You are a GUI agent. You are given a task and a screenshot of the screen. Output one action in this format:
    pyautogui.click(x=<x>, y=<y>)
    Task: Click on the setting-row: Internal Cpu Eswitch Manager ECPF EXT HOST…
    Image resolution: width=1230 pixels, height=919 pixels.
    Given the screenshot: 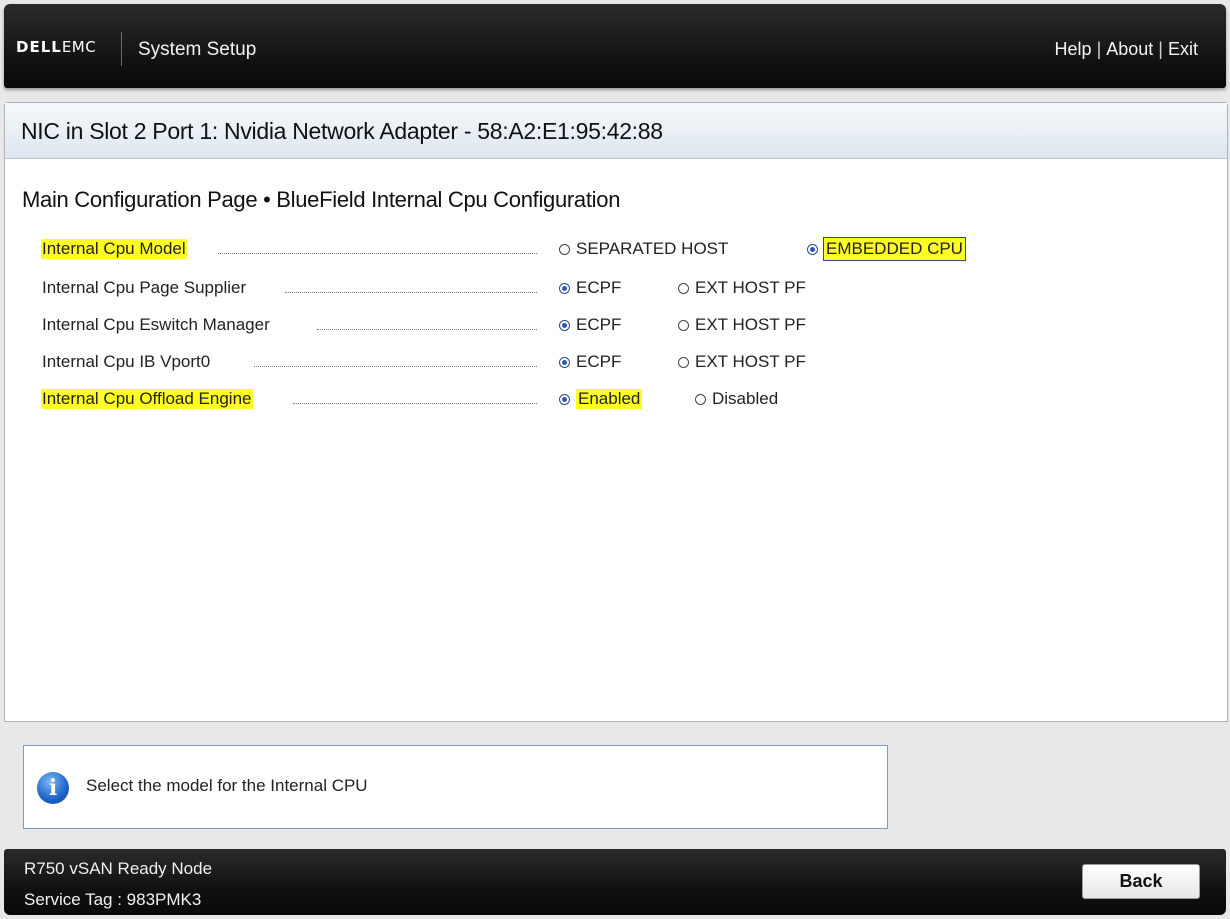 What is the action you would take?
    pyautogui.click(x=541, y=326)
    